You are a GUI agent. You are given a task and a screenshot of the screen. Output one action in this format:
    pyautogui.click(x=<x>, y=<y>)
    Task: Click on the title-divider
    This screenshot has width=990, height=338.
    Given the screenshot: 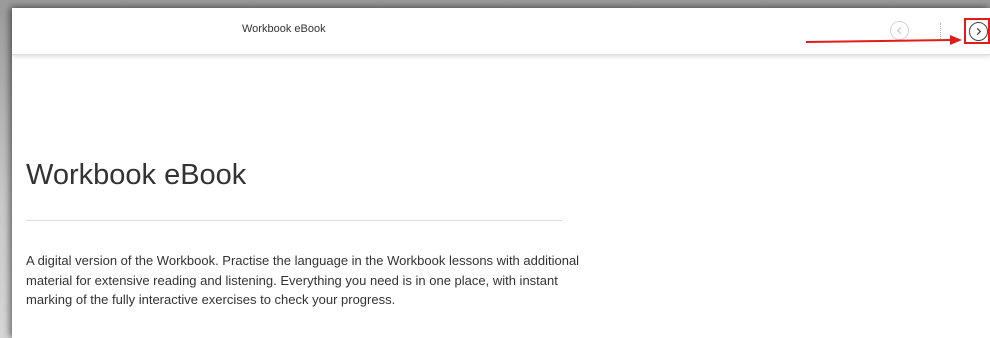 What is the action you would take?
    pyautogui.click(x=294, y=220)
    